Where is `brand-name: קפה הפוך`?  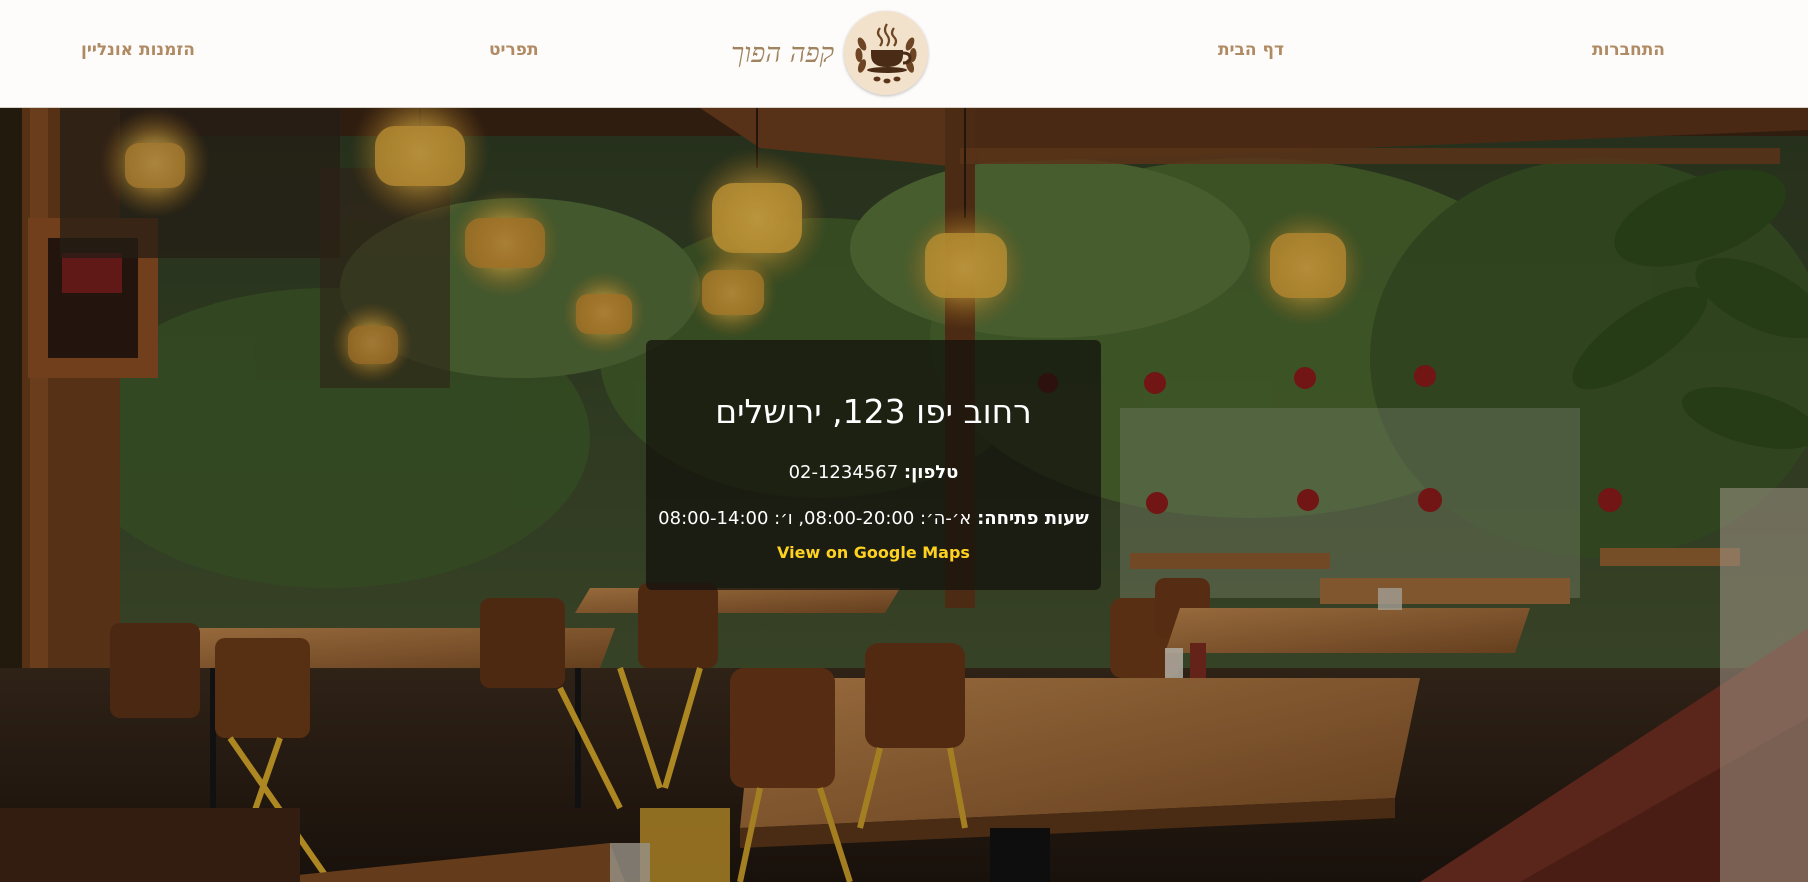
brand-name: קפה הפוך is located at coordinates (783, 53).